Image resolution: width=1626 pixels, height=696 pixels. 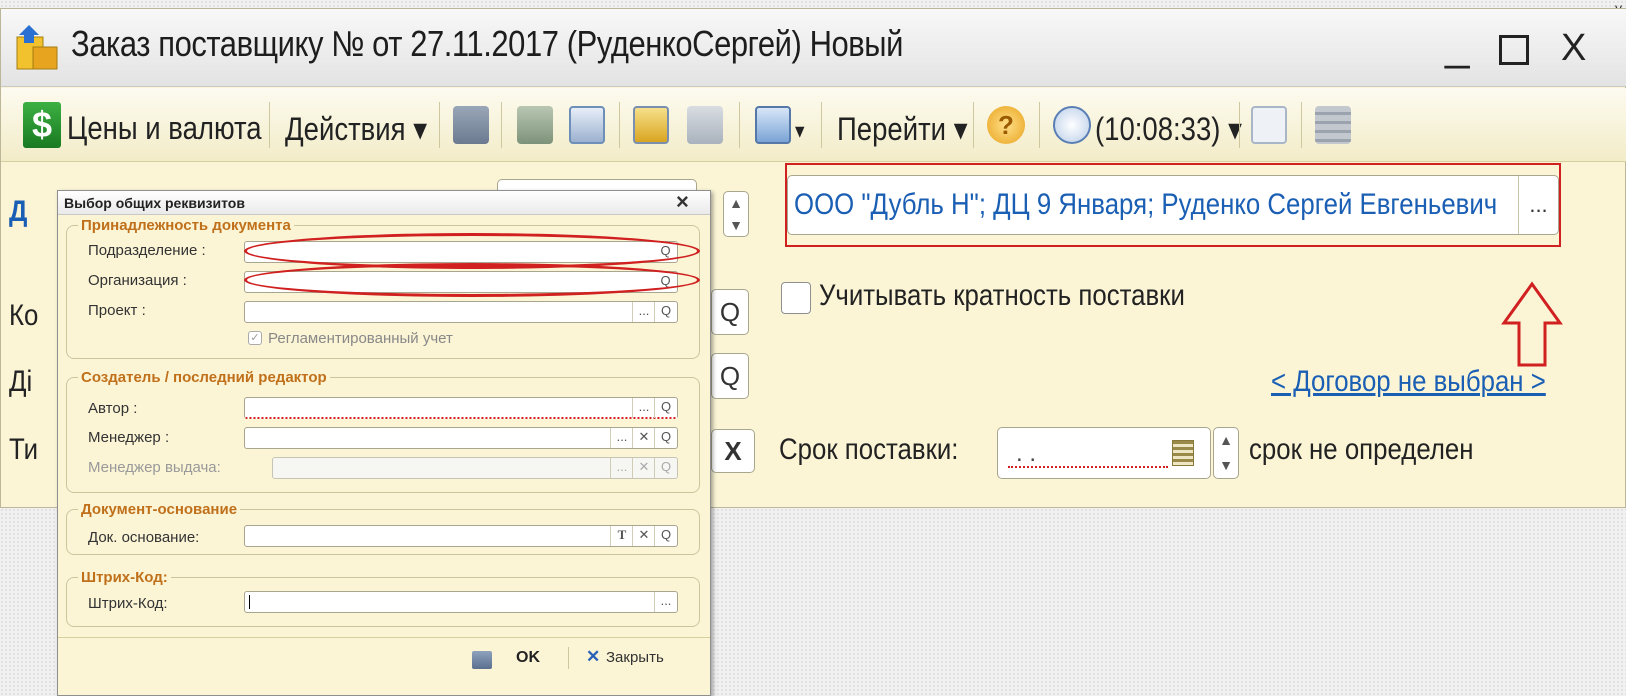 I want to click on regulated-checkbox: ✓, so click(x=255, y=338).